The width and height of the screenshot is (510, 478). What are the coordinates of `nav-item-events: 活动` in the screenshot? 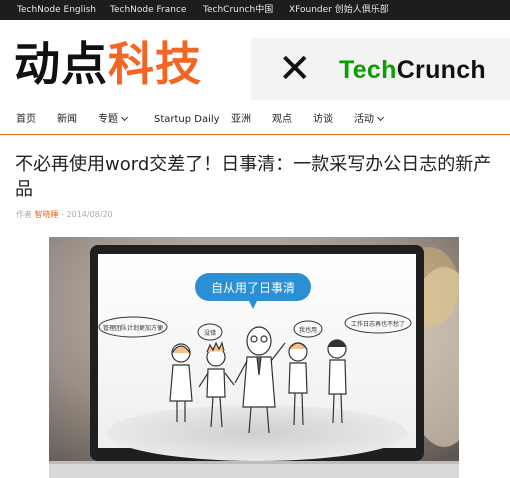 It's located at (369, 120).